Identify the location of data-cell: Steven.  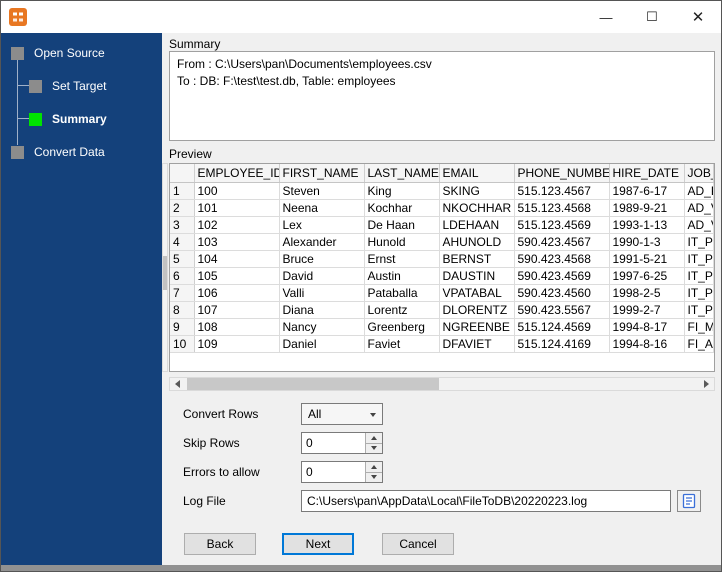
(322, 191).